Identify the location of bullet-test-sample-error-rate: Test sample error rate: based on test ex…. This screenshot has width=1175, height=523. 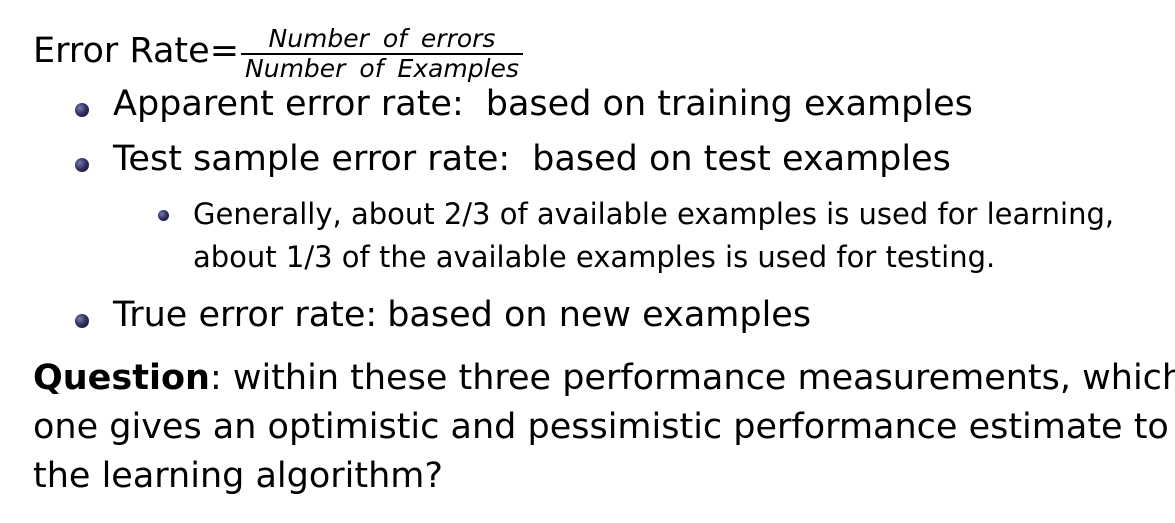
(513, 159).